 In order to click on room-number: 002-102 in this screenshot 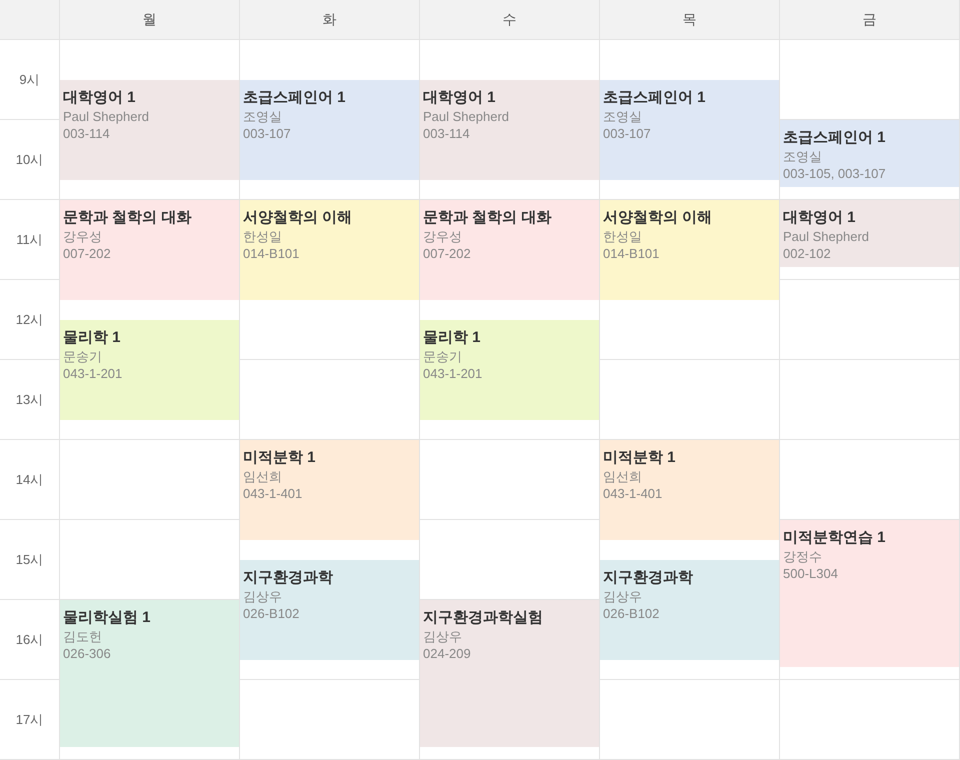, I will do `click(807, 253)`.